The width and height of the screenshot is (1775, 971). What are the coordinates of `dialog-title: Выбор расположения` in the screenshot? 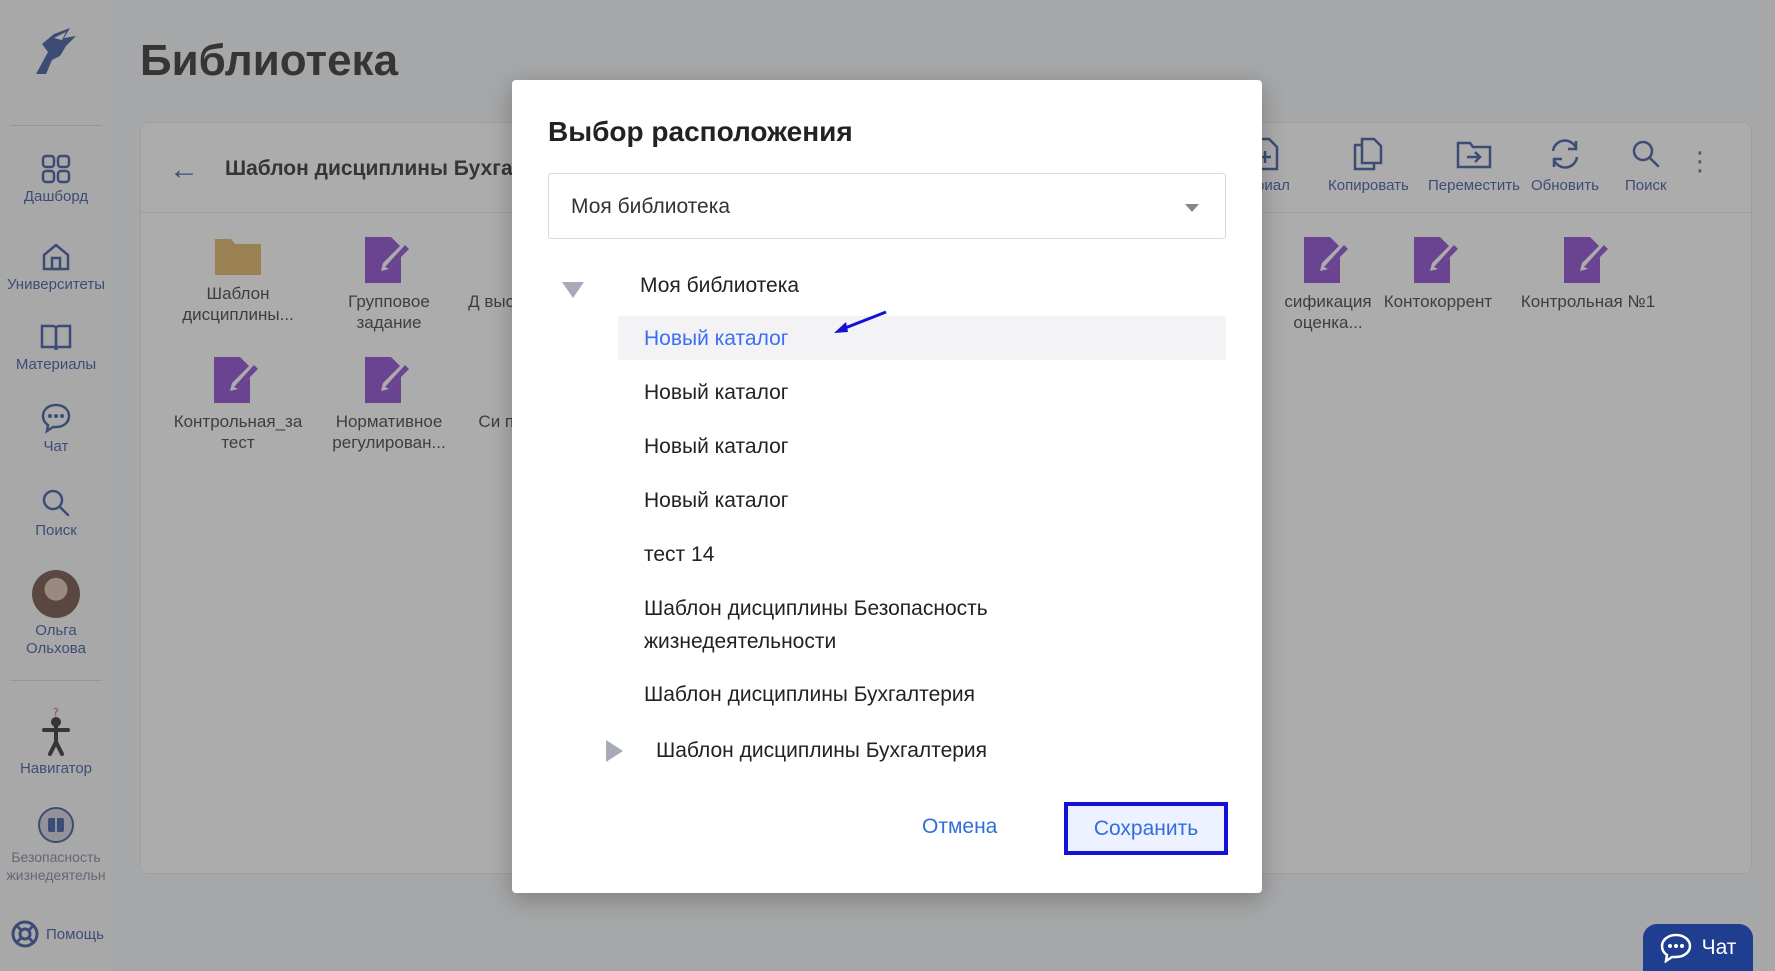 It's located at (700, 131).